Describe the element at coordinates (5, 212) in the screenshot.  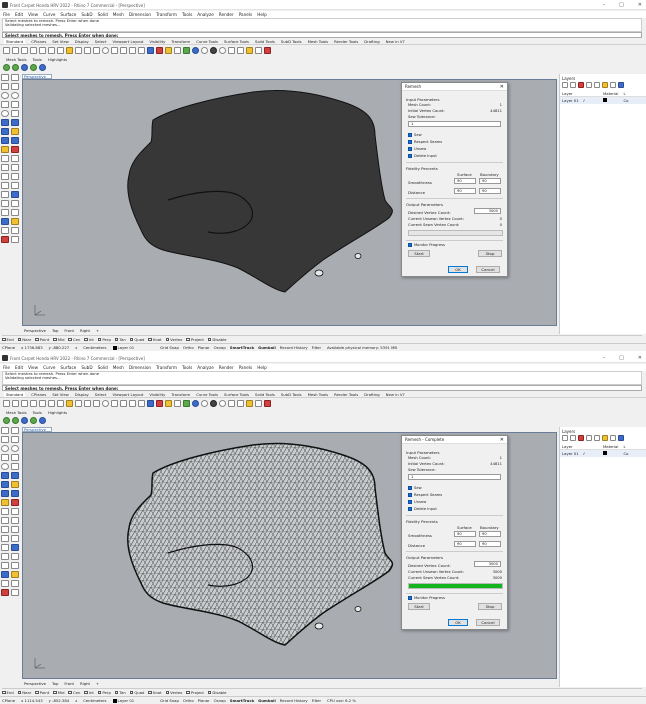
I see `group-icon` at that location.